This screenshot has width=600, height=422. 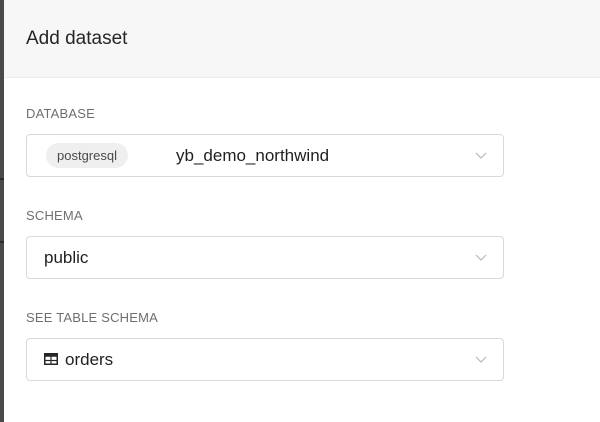 I want to click on schema-label: SCHEMA, so click(x=54, y=215).